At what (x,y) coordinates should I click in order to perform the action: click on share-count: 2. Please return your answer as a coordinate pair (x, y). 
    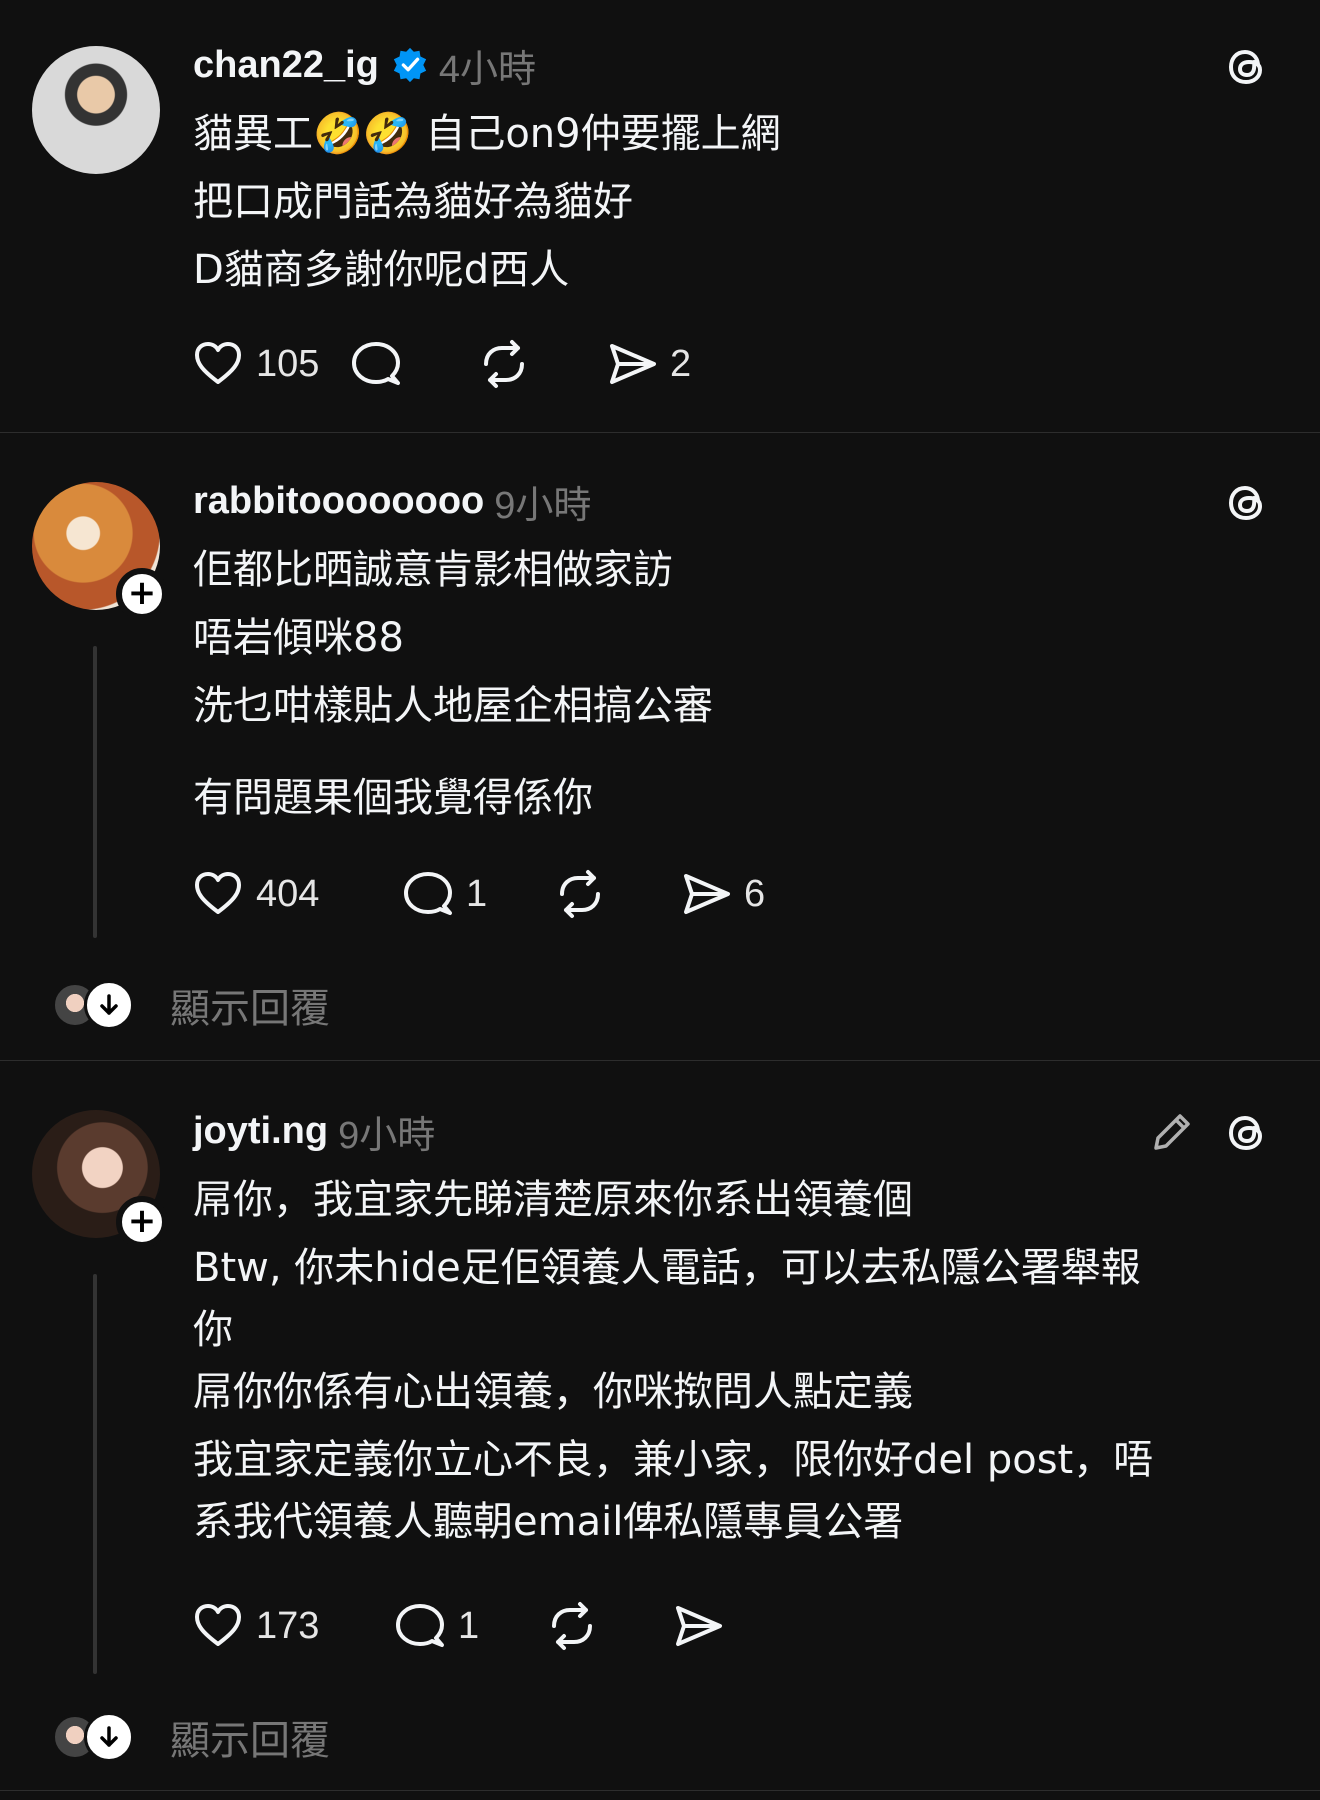
    Looking at the image, I should click on (681, 363).